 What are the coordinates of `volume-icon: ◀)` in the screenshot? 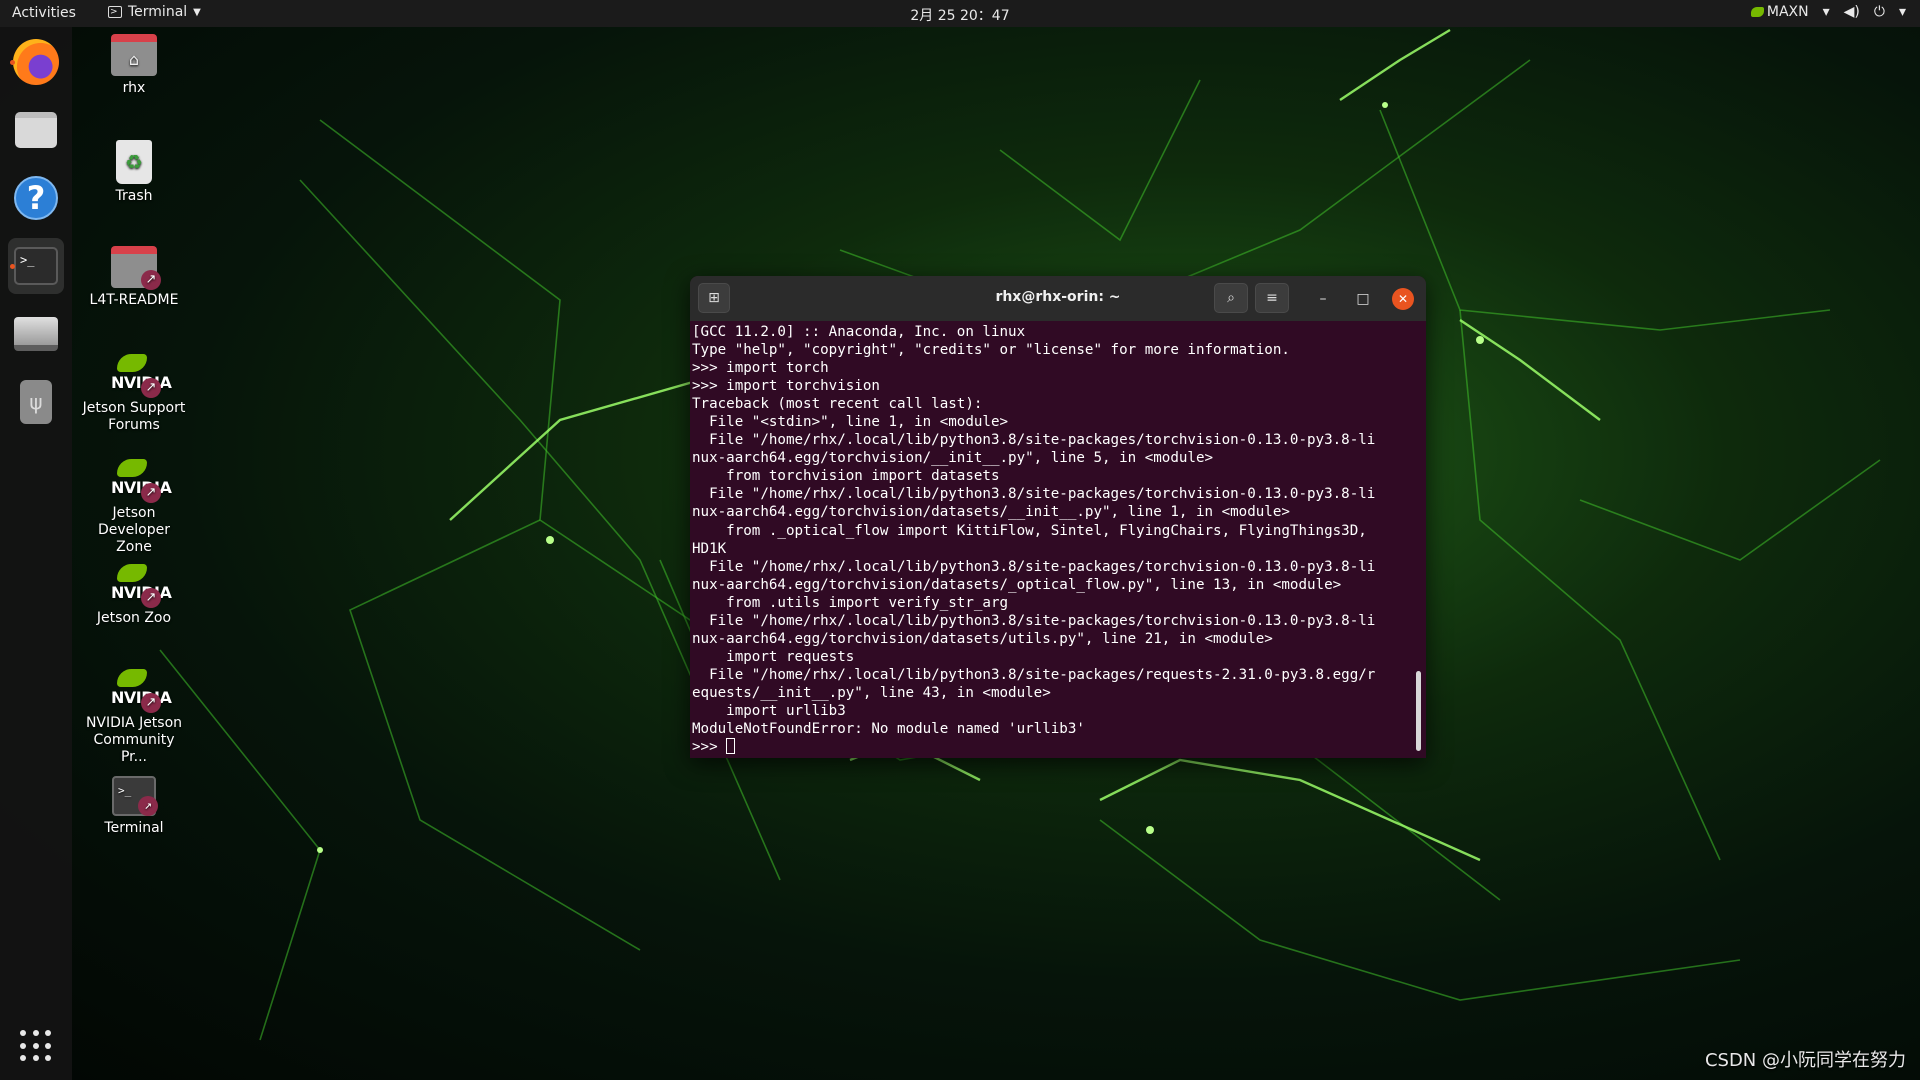 It's located at (1852, 12).